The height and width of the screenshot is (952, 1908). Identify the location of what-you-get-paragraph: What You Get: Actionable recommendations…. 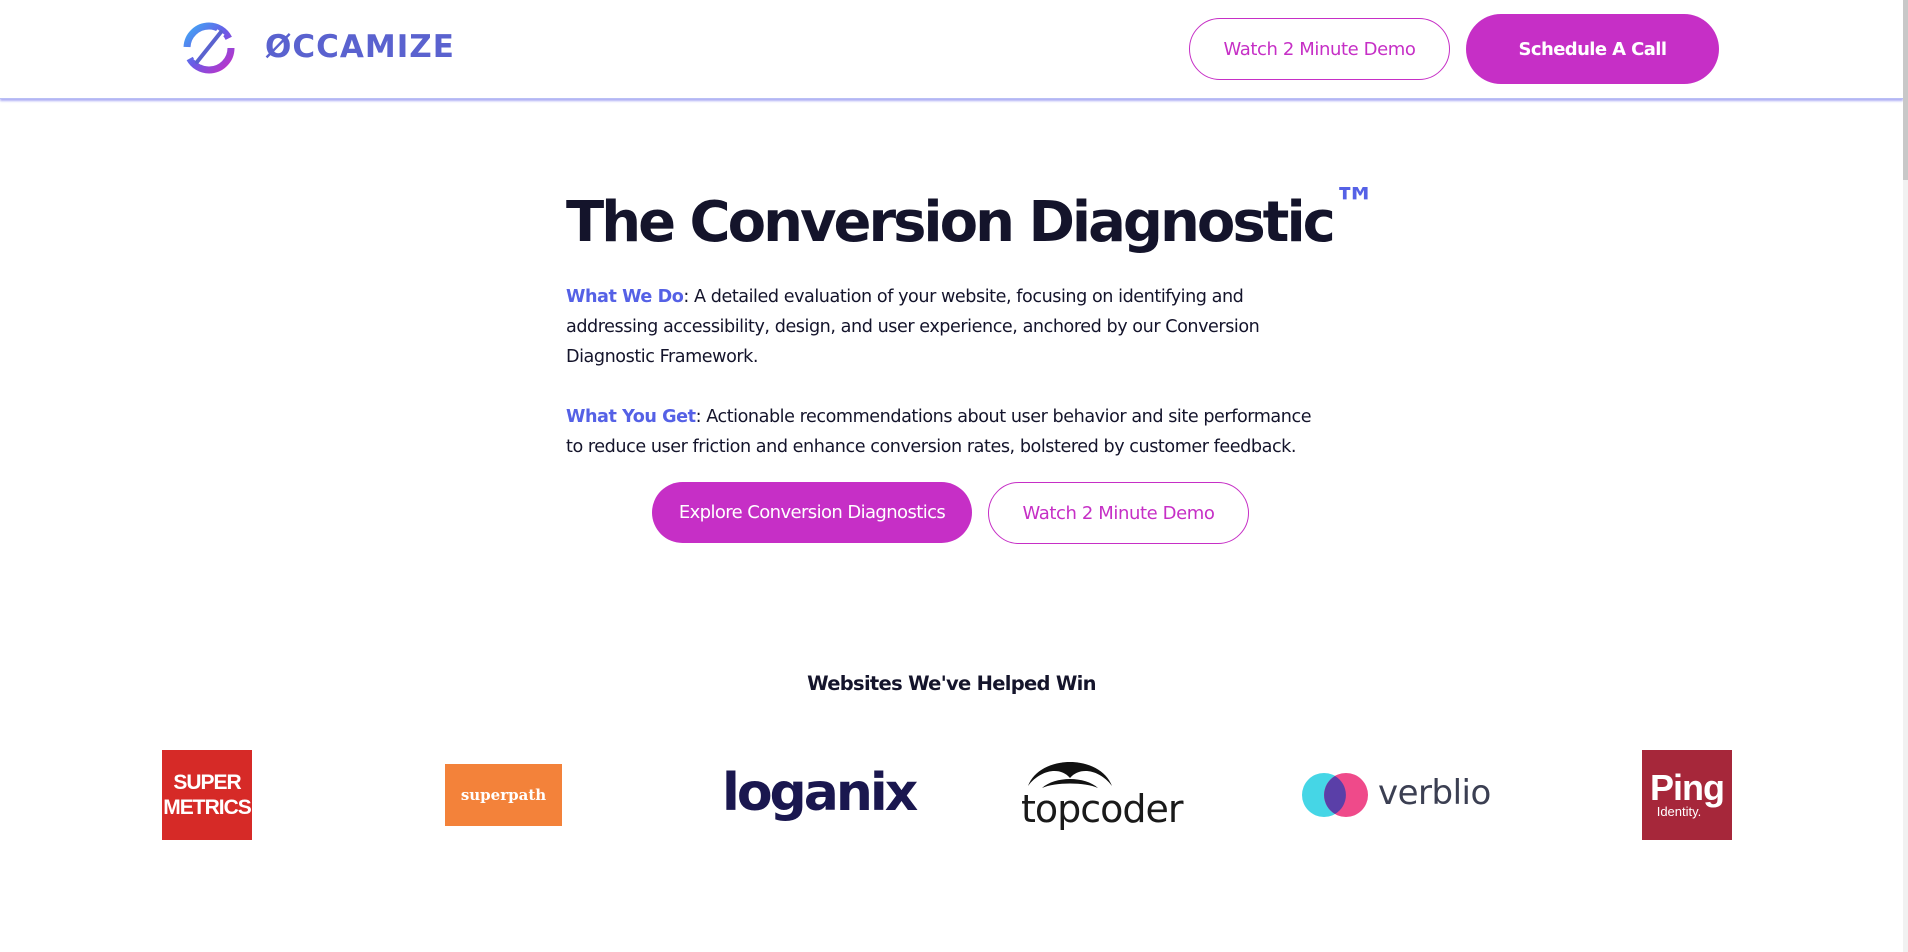
(946, 432).